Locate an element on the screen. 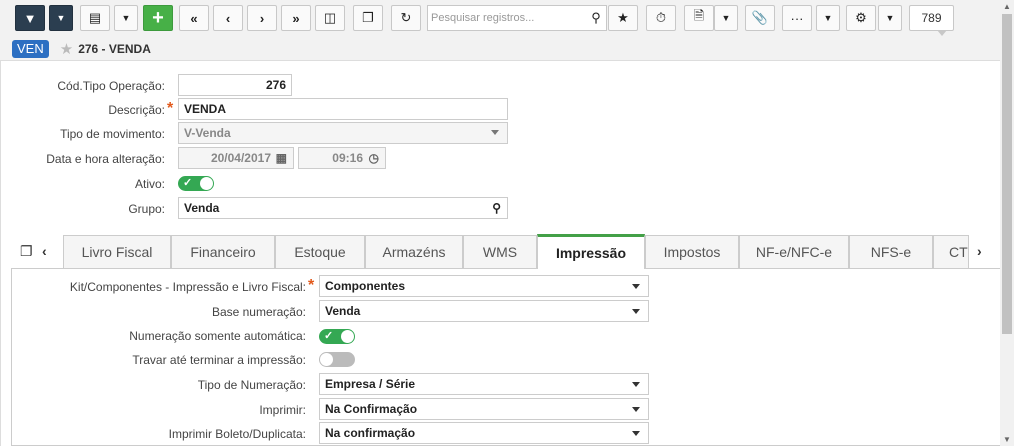 The height and width of the screenshot is (446, 1014). grupo-field: Venda ⚲ is located at coordinates (343, 208).